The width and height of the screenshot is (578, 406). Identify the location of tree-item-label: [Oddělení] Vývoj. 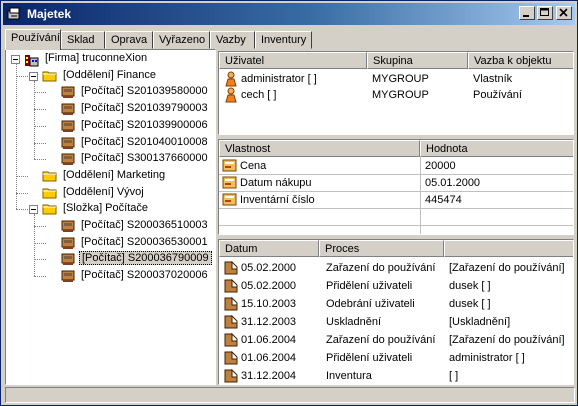
(103, 191).